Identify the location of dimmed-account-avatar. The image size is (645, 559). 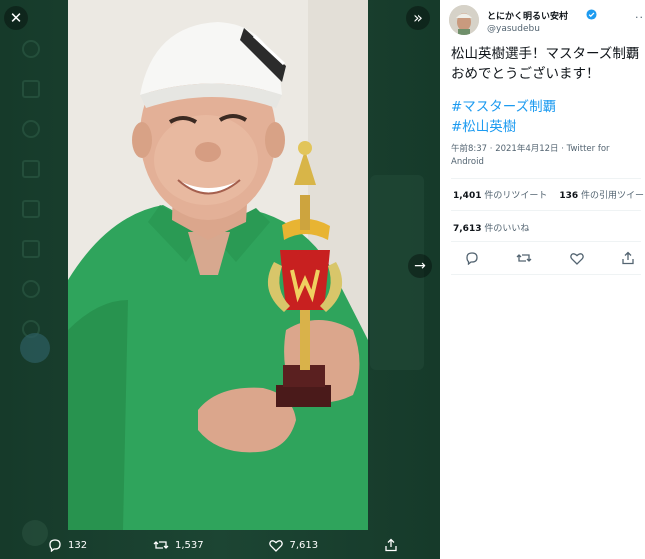
(35, 533).